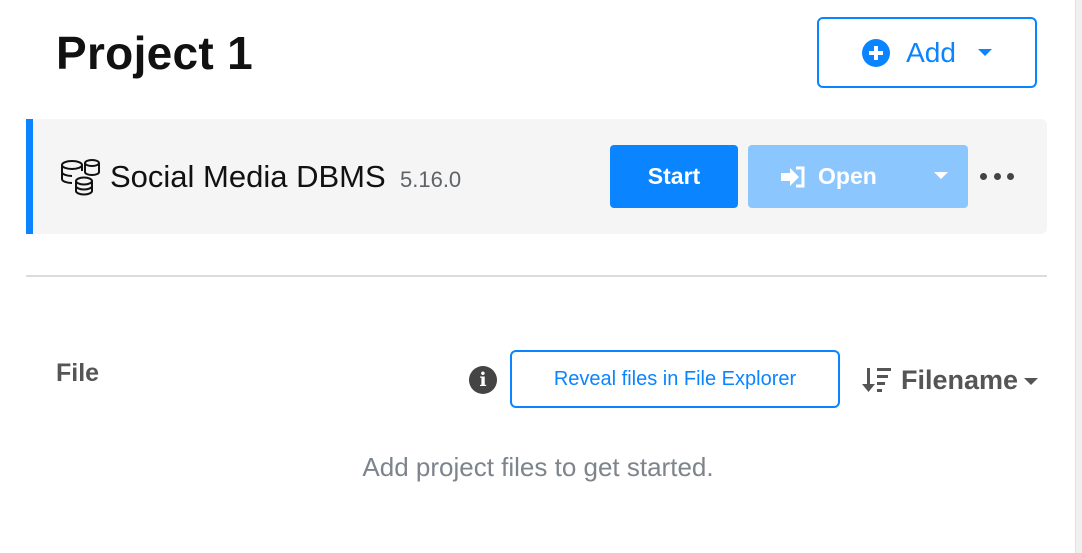  I want to click on more-options-button, so click(997, 176).